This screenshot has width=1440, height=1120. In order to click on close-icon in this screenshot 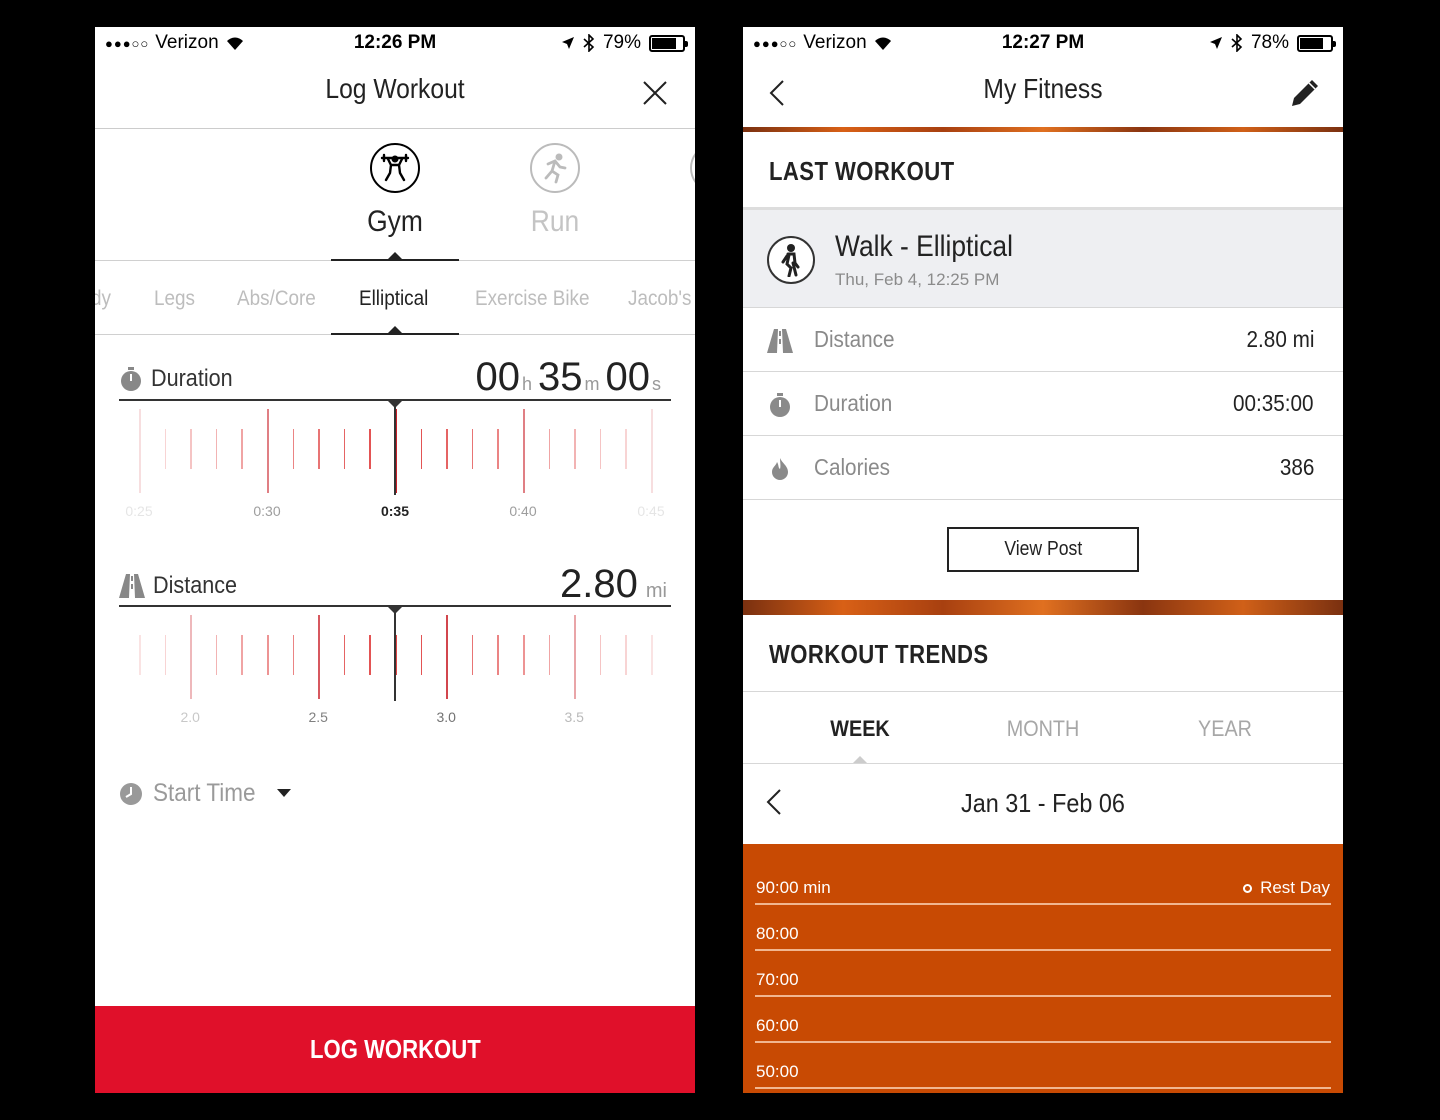, I will do `click(655, 93)`.